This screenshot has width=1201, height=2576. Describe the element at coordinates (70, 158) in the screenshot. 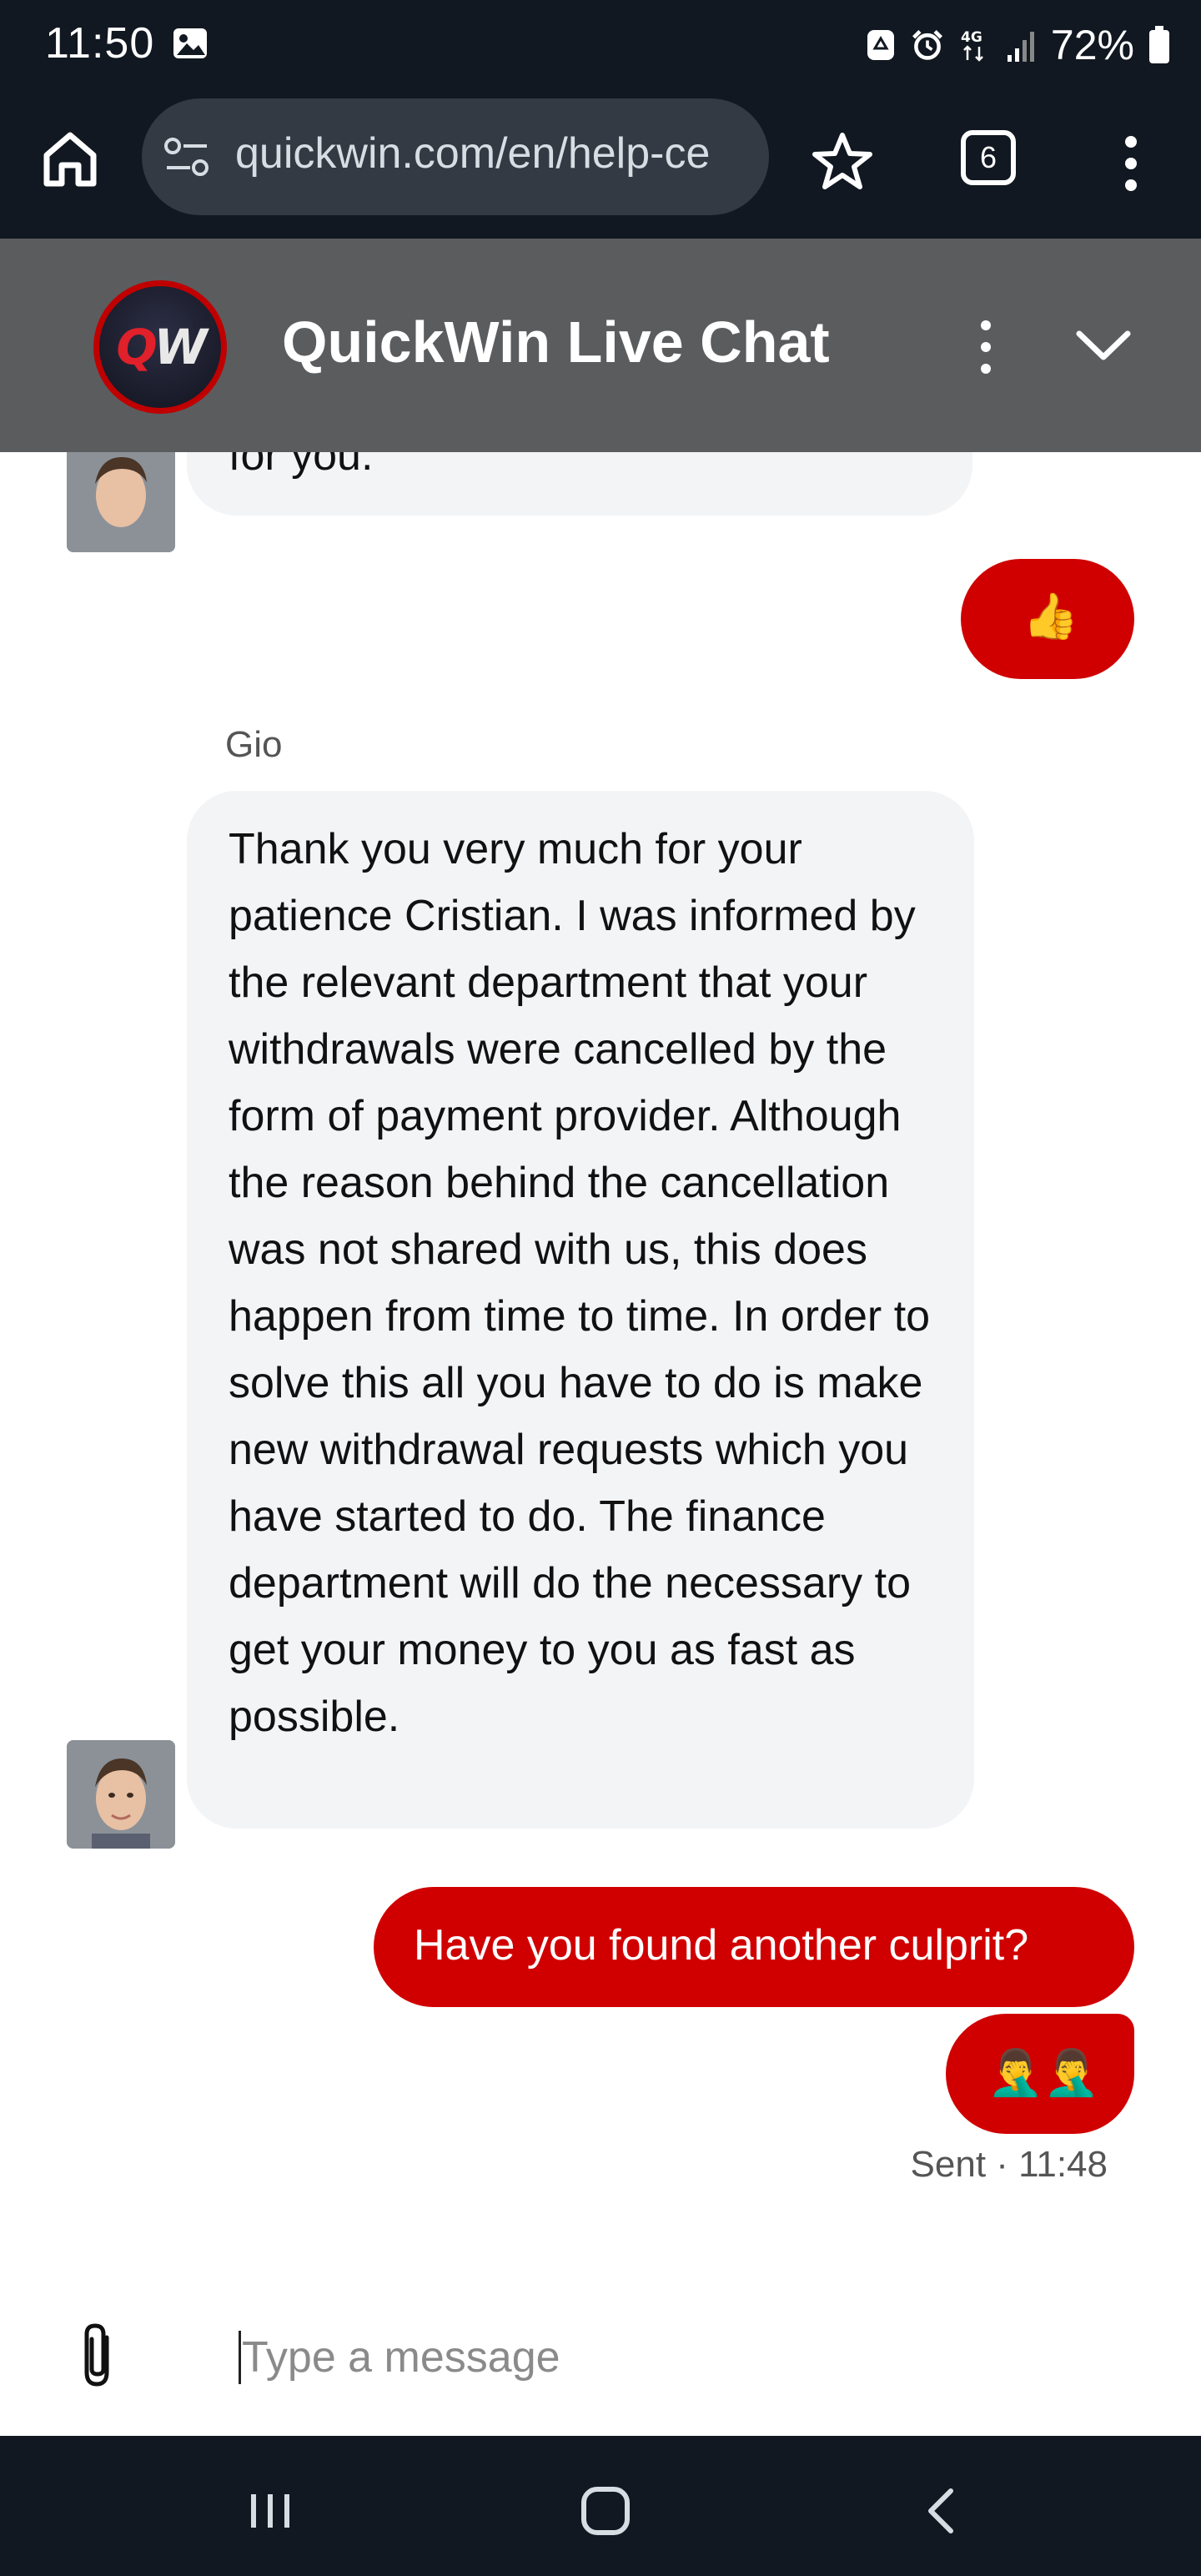

I see `home-icon` at that location.